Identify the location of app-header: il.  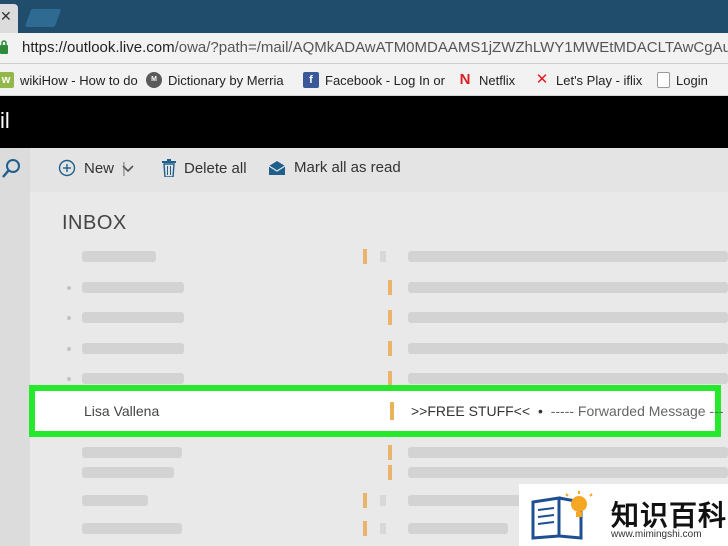
(364, 122).